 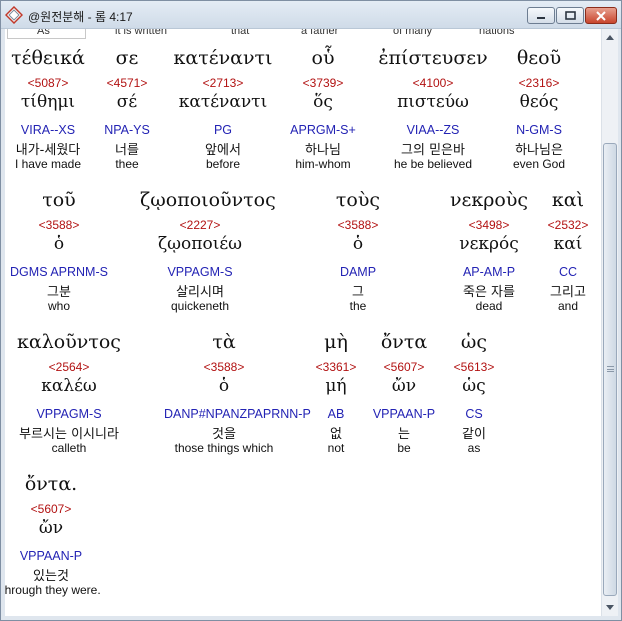 I want to click on scroll-grip-icon, so click(x=610, y=369).